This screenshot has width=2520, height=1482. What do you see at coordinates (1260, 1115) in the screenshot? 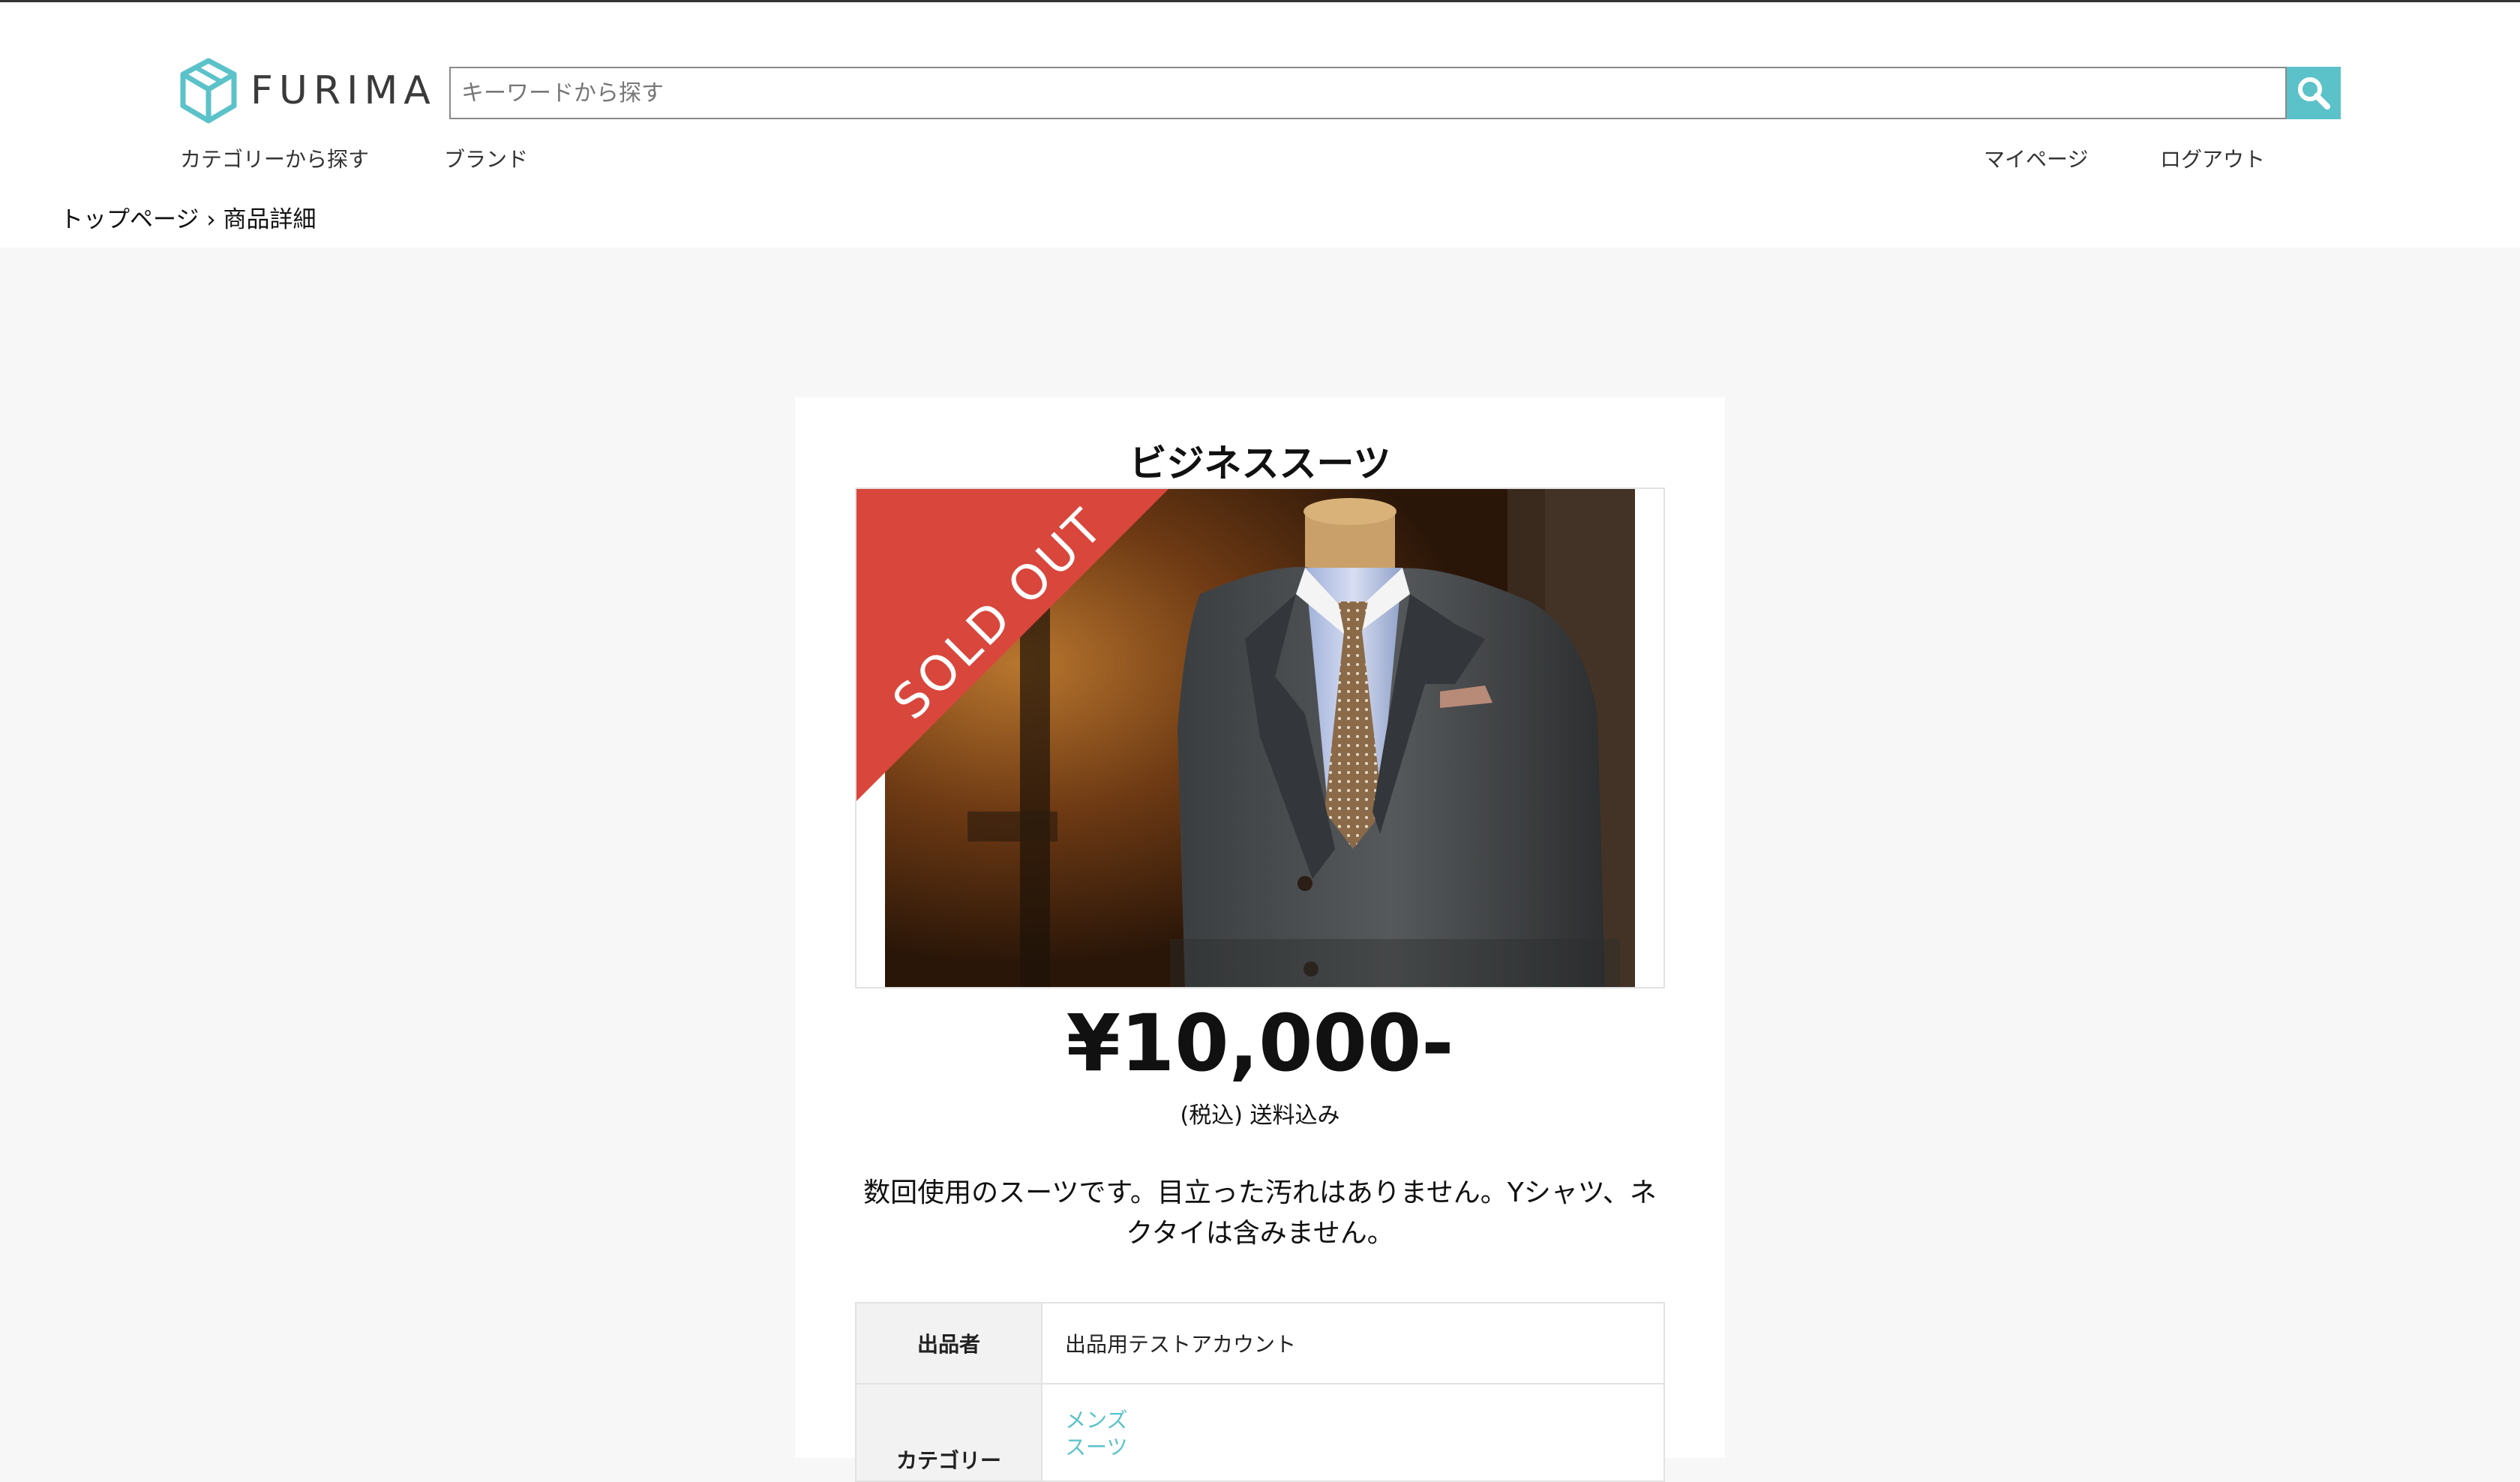
I see `price-note: (税込) 送料込み` at bounding box center [1260, 1115].